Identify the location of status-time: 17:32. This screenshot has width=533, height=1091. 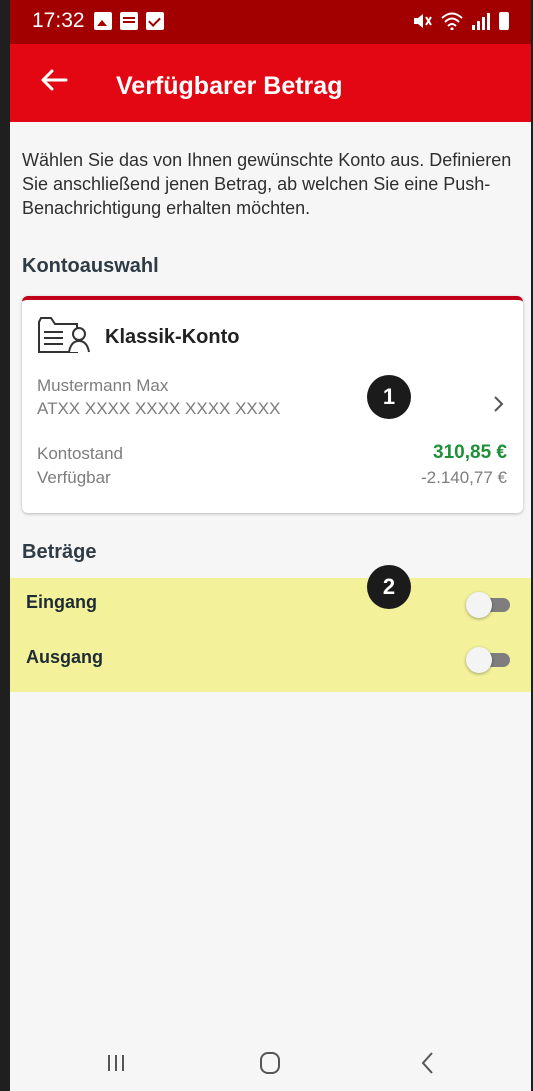
(58, 20).